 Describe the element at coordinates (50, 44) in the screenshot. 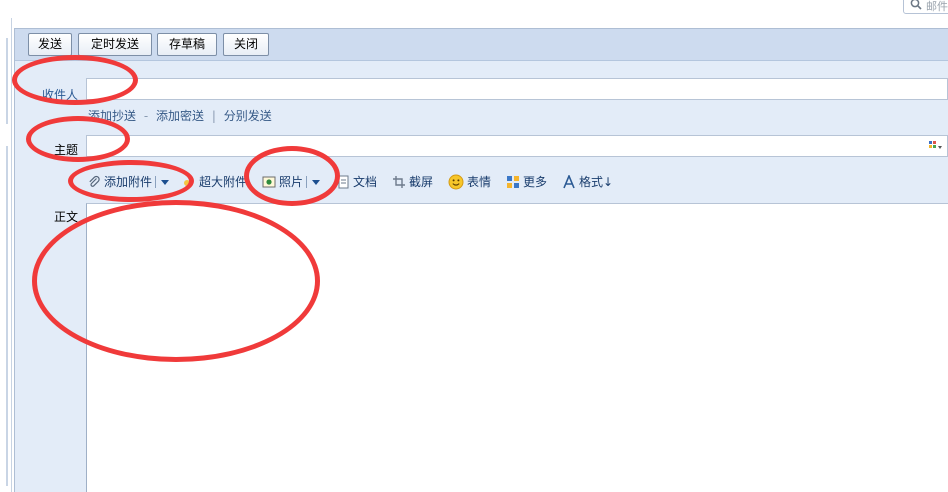

I see `send-button: 发送` at that location.